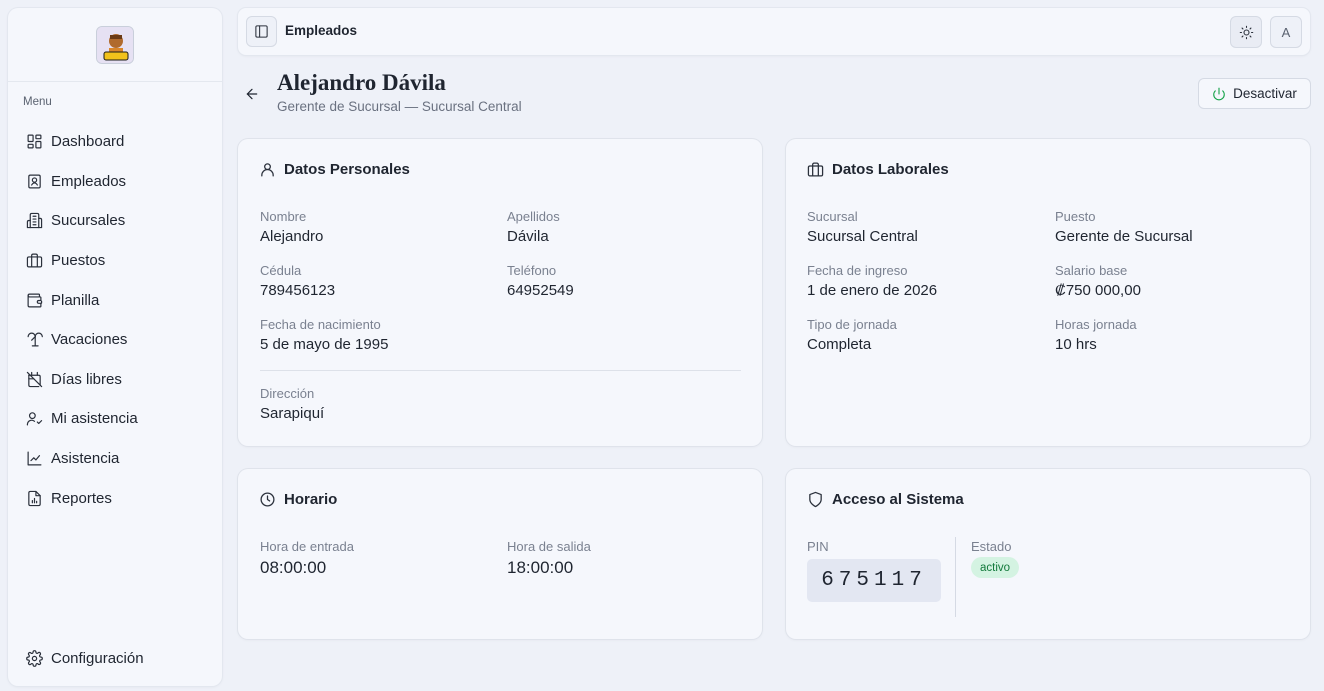 Image resolution: width=1324 pixels, height=691 pixels. Describe the element at coordinates (862, 227) in the screenshot. I see `field-sucursal: Sucursal Sucursal Central` at that location.